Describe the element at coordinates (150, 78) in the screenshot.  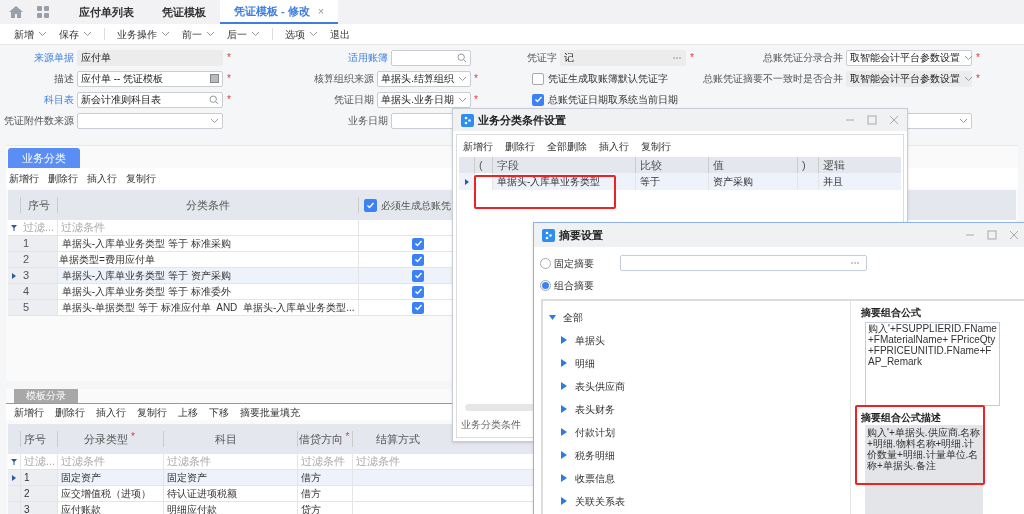
I see `input-field: 应付单 -- 凭证模板` at that location.